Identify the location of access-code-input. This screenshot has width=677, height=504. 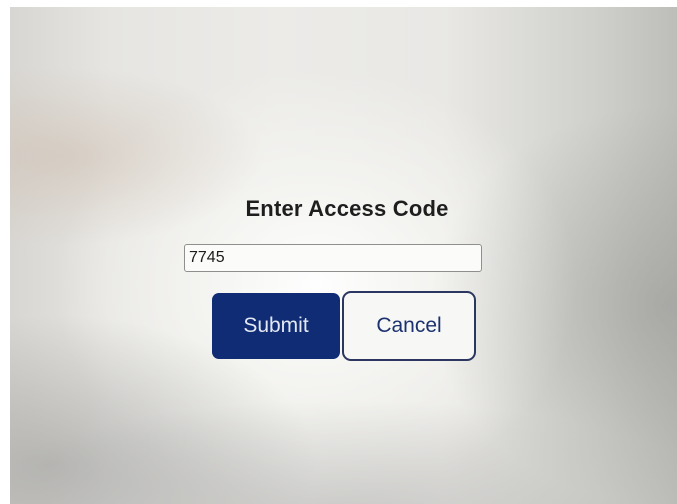
(333, 258).